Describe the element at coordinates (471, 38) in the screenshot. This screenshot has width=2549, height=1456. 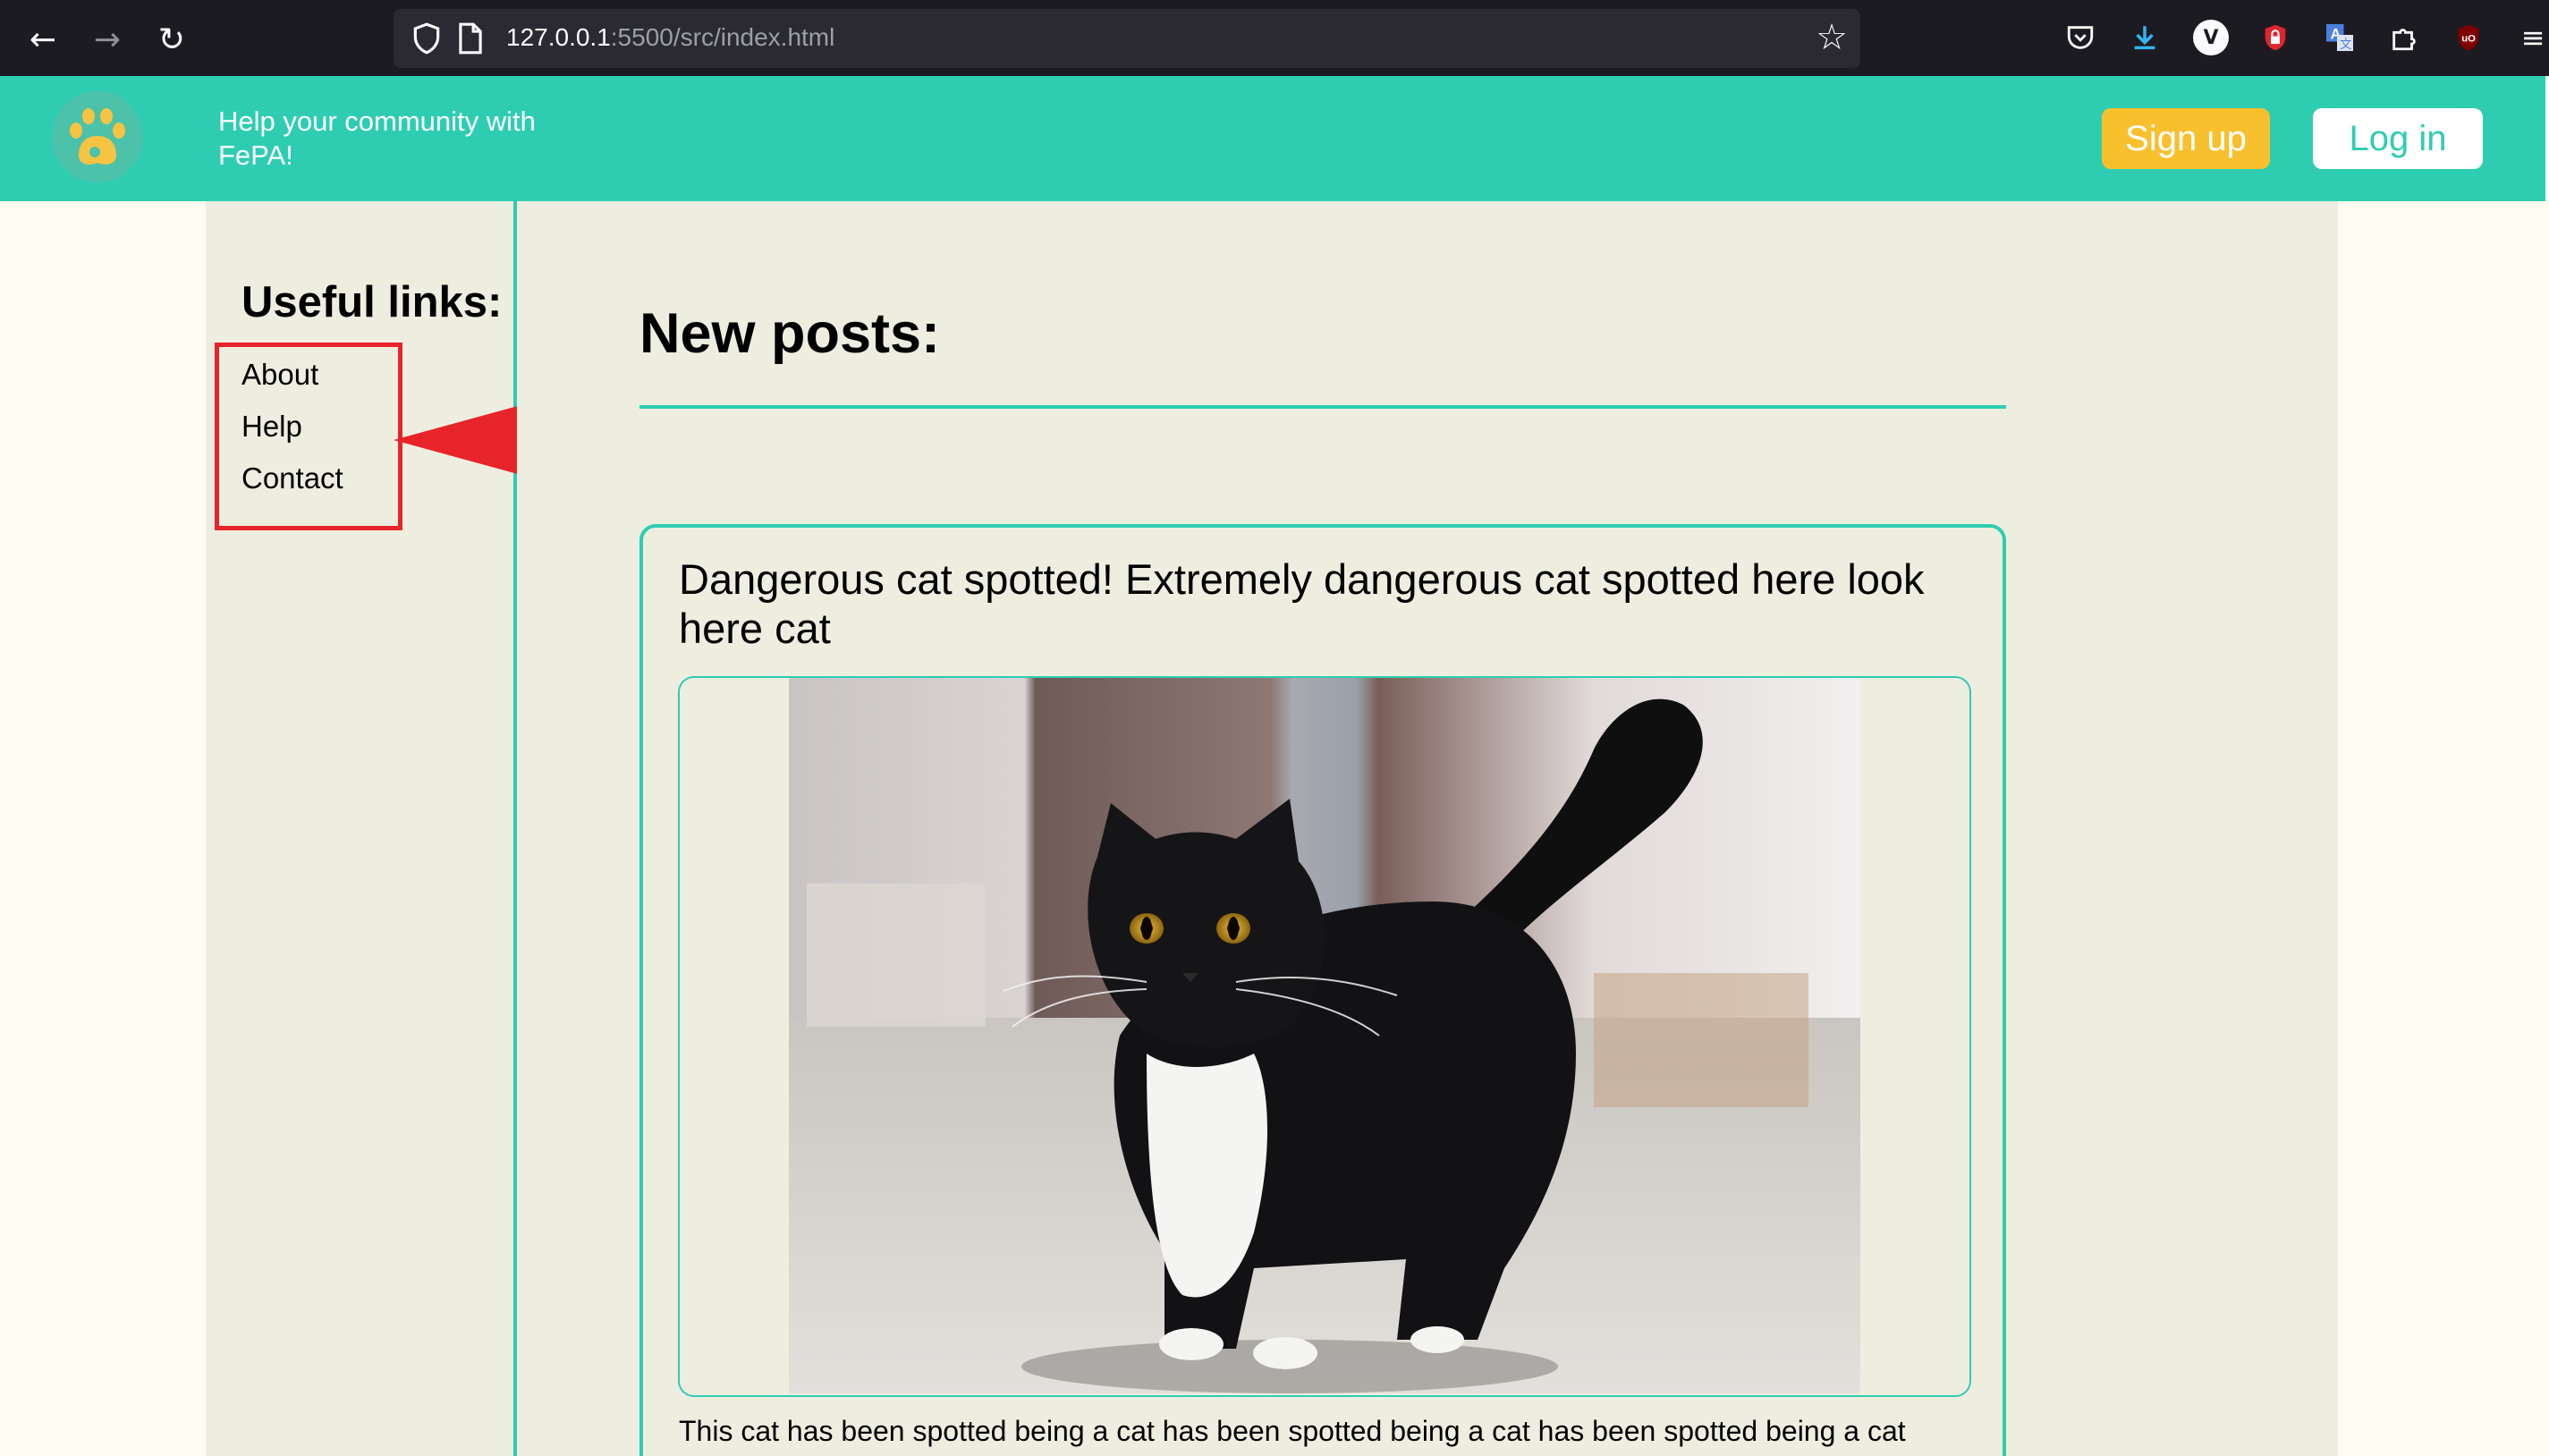
I see `page-icon` at that location.